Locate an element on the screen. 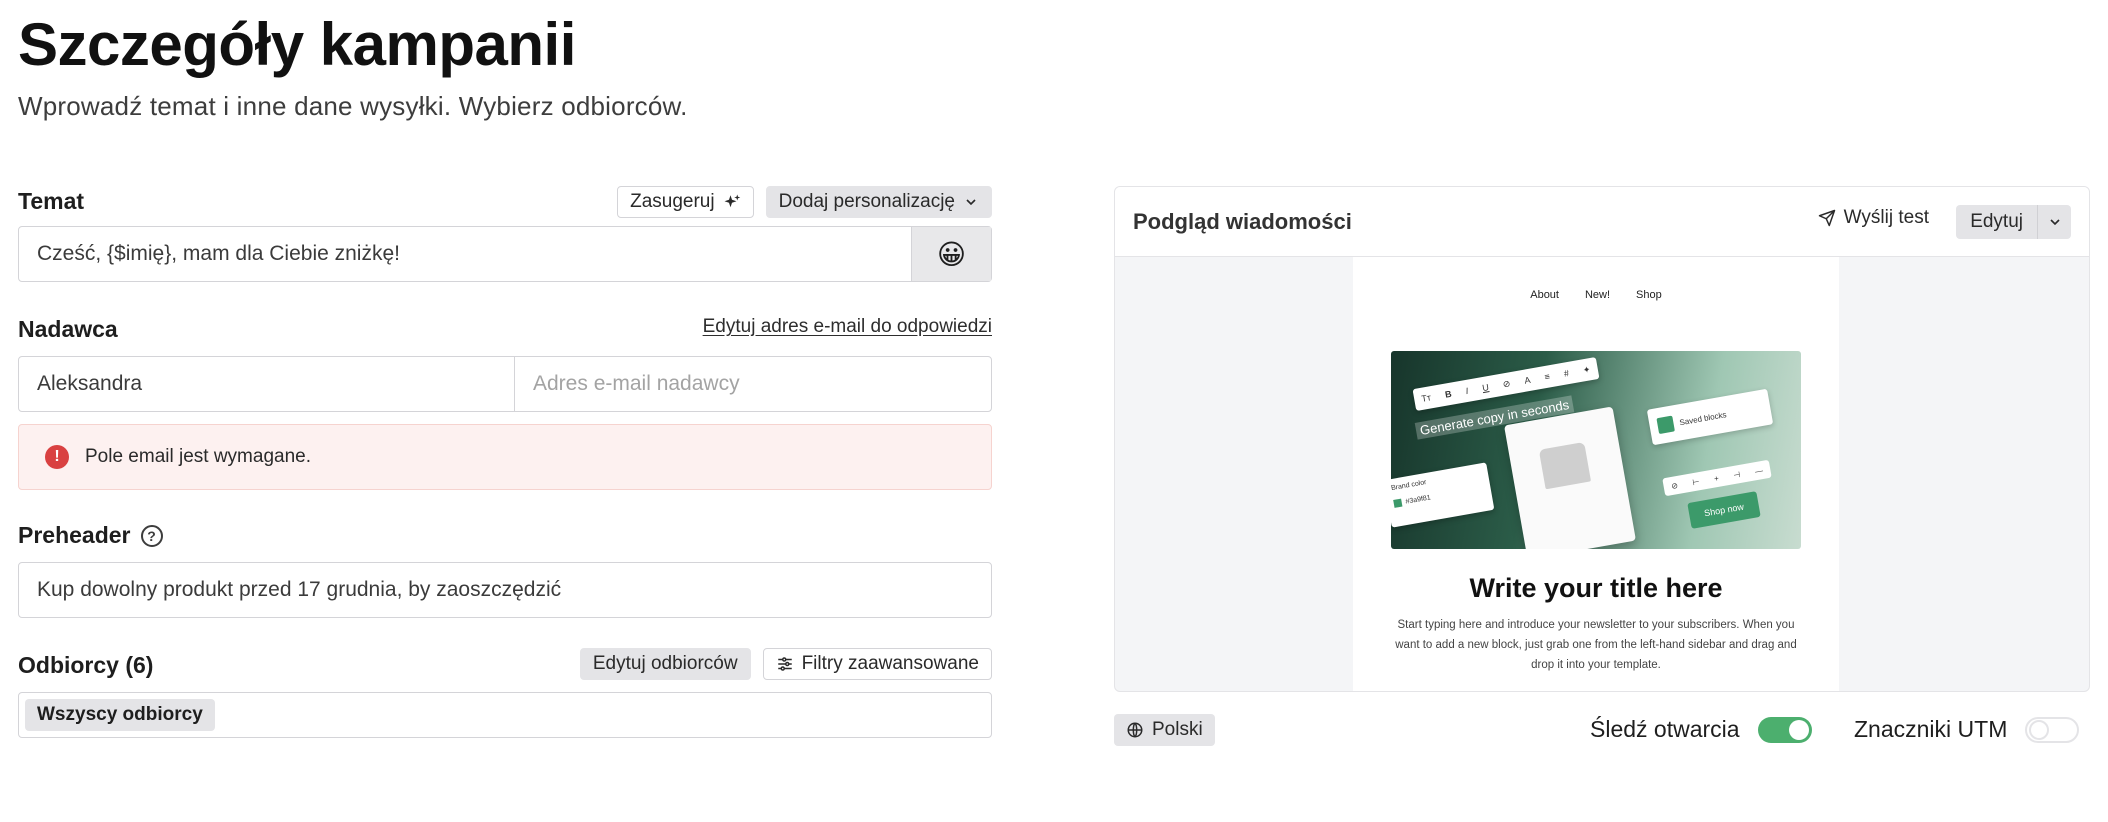 This screenshot has height=822, width=2108. align-toolbar-graphic: ⊘ ⊢ + ⊣ — is located at coordinates (1717, 478).